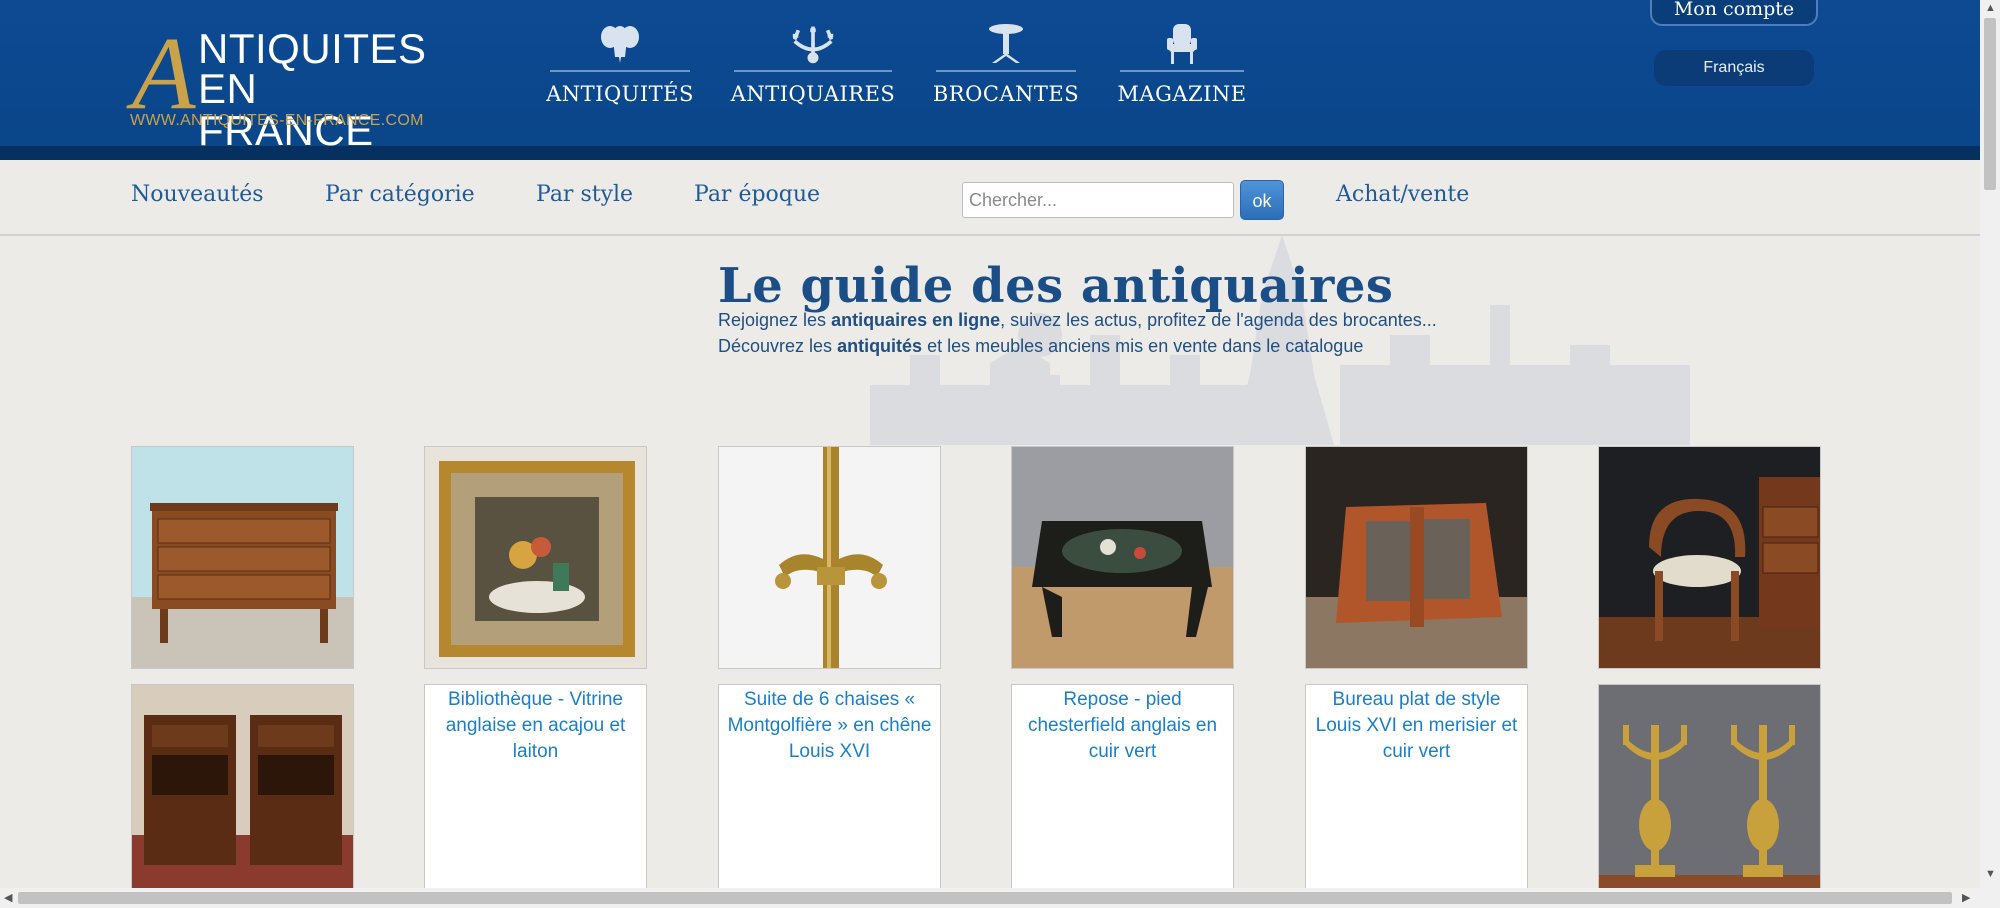  I want to click on horizontal-scroll-thumb, so click(985, 898).